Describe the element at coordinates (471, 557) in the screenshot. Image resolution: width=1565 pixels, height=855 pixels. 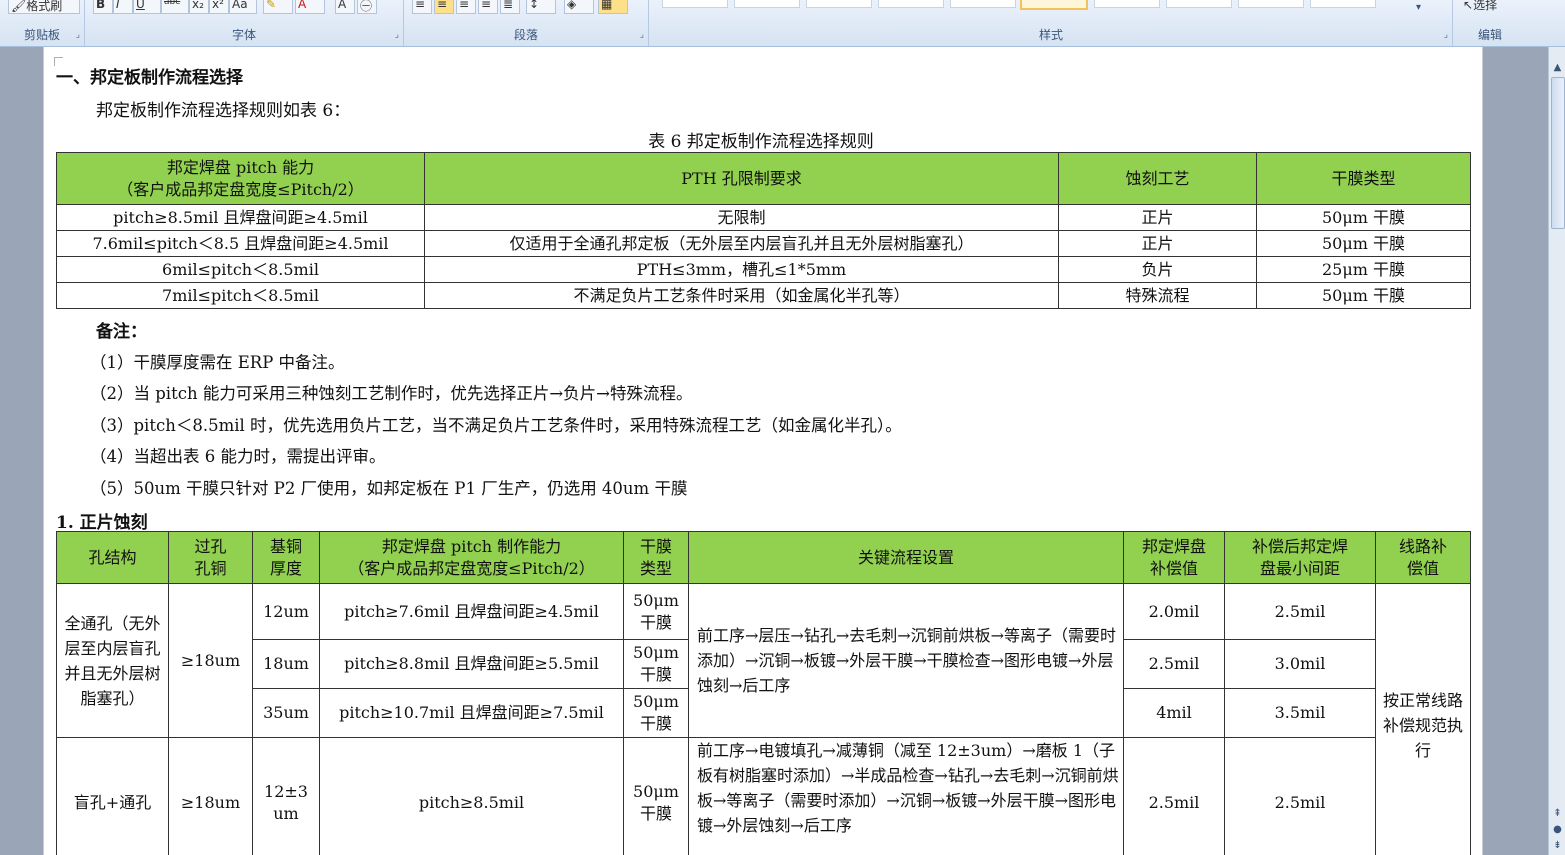
I see `header-pitch-capability: 邦定焊盘 pitch 制作能力 （客户成品邦定盘宽度≤Pitch/2）` at that location.